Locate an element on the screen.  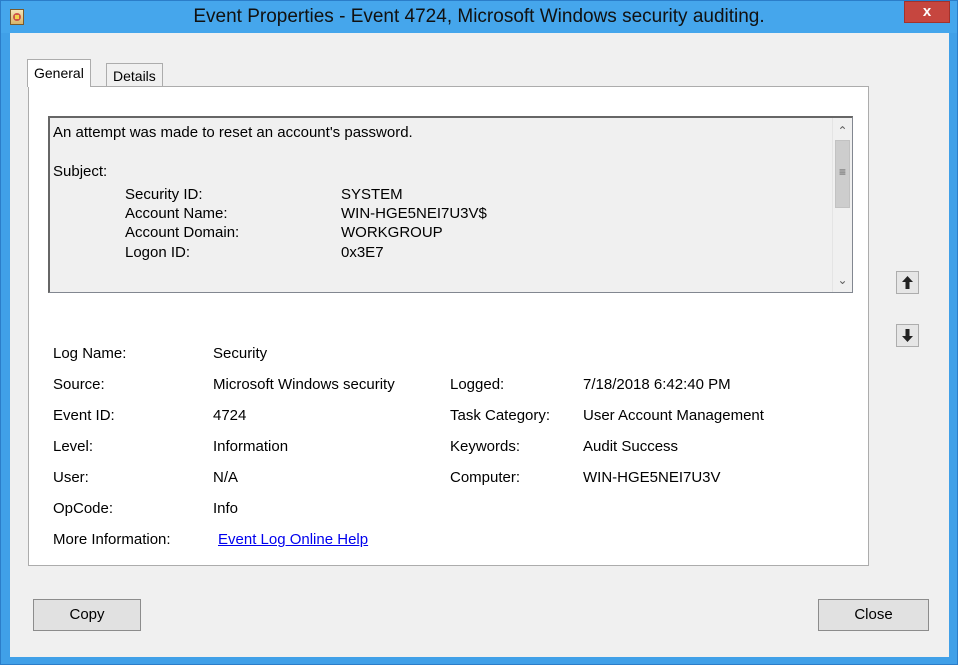
computer-value: WIN-HGE5NEI7U3V is located at coordinates (652, 477).